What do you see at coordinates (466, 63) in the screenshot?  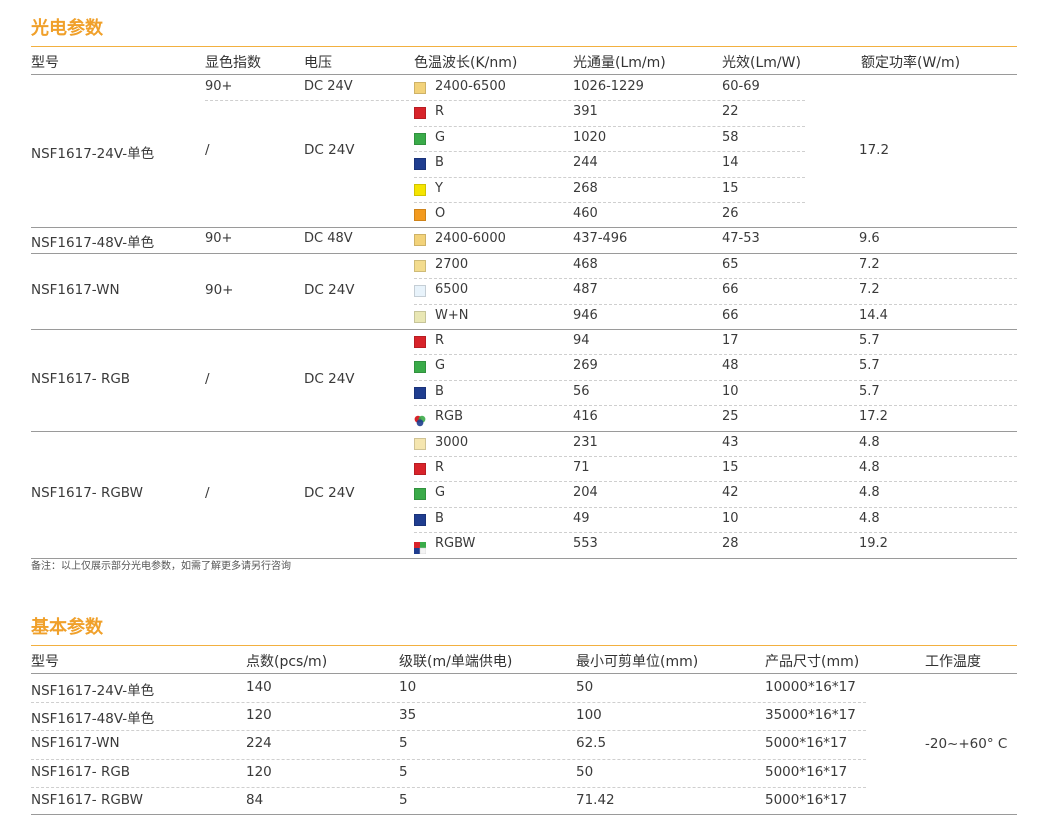 I see `col-header-color-temp: 色温波长(K/nm)` at bounding box center [466, 63].